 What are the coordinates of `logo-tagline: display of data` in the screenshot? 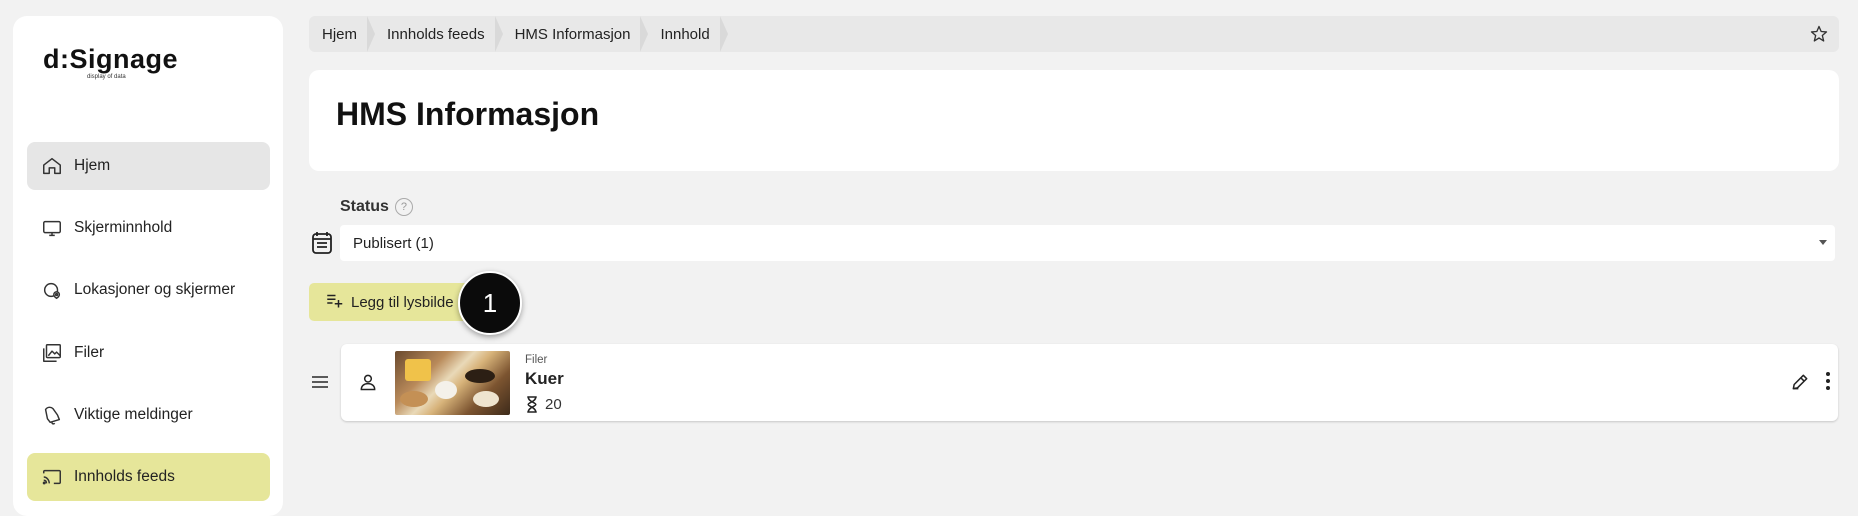 It's located at (106, 77).